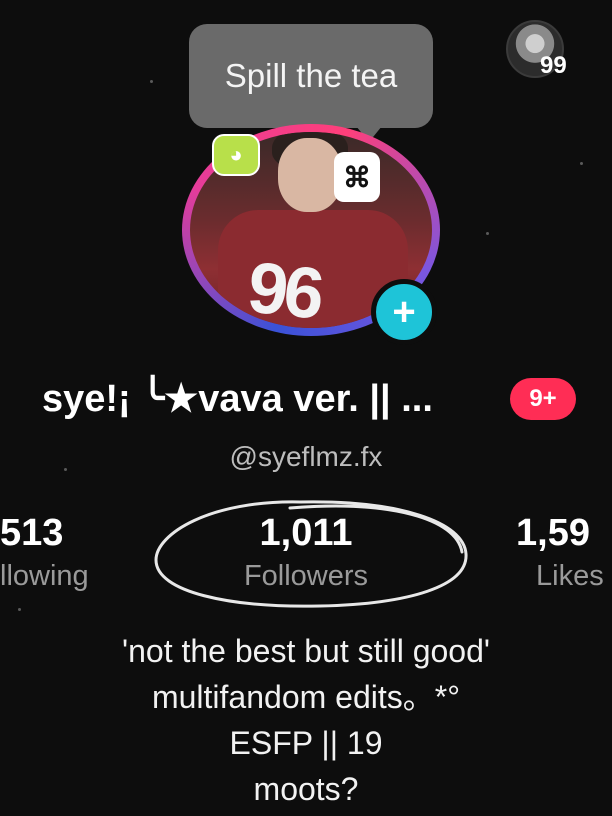 The width and height of the screenshot is (612, 816). What do you see at coordinates (306, 576) in the screenshot?
I see `followers-label: Followers` at bounding box center [306, 576].